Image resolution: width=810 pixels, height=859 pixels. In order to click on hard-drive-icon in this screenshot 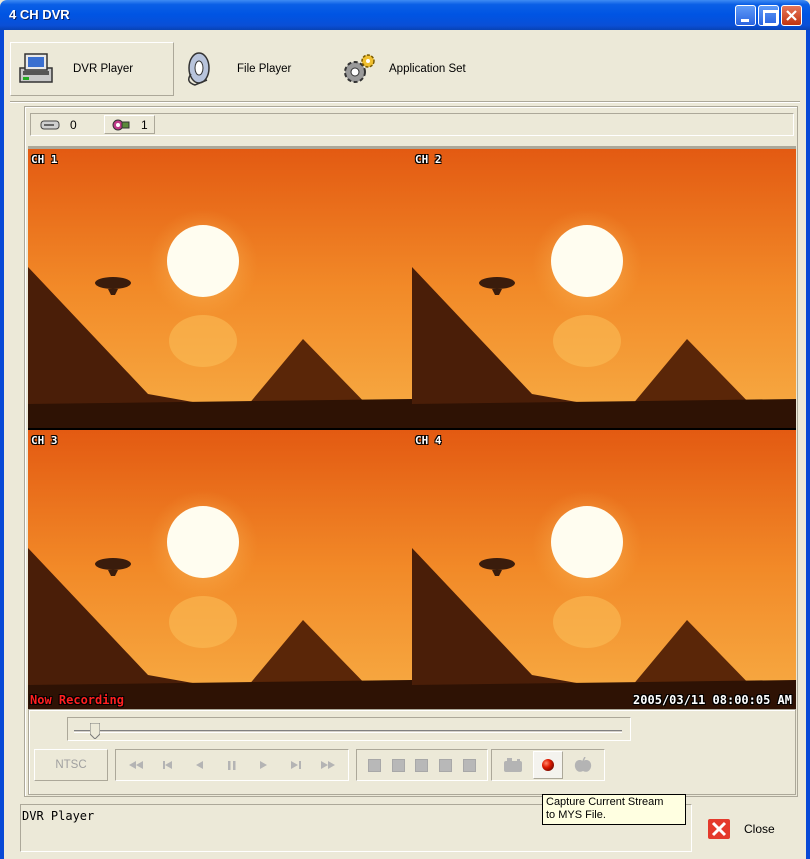, I will do `click(50, 124)`.